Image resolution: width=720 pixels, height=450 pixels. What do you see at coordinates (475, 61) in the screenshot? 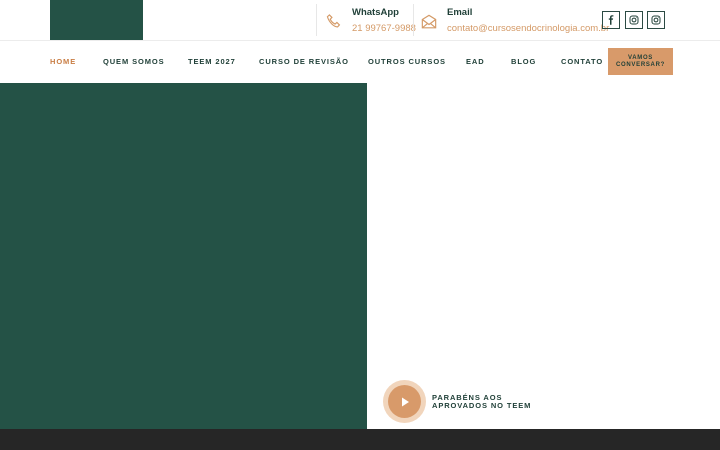
I see `nav-item-ead: EAD` at bounding box center [475, 61].